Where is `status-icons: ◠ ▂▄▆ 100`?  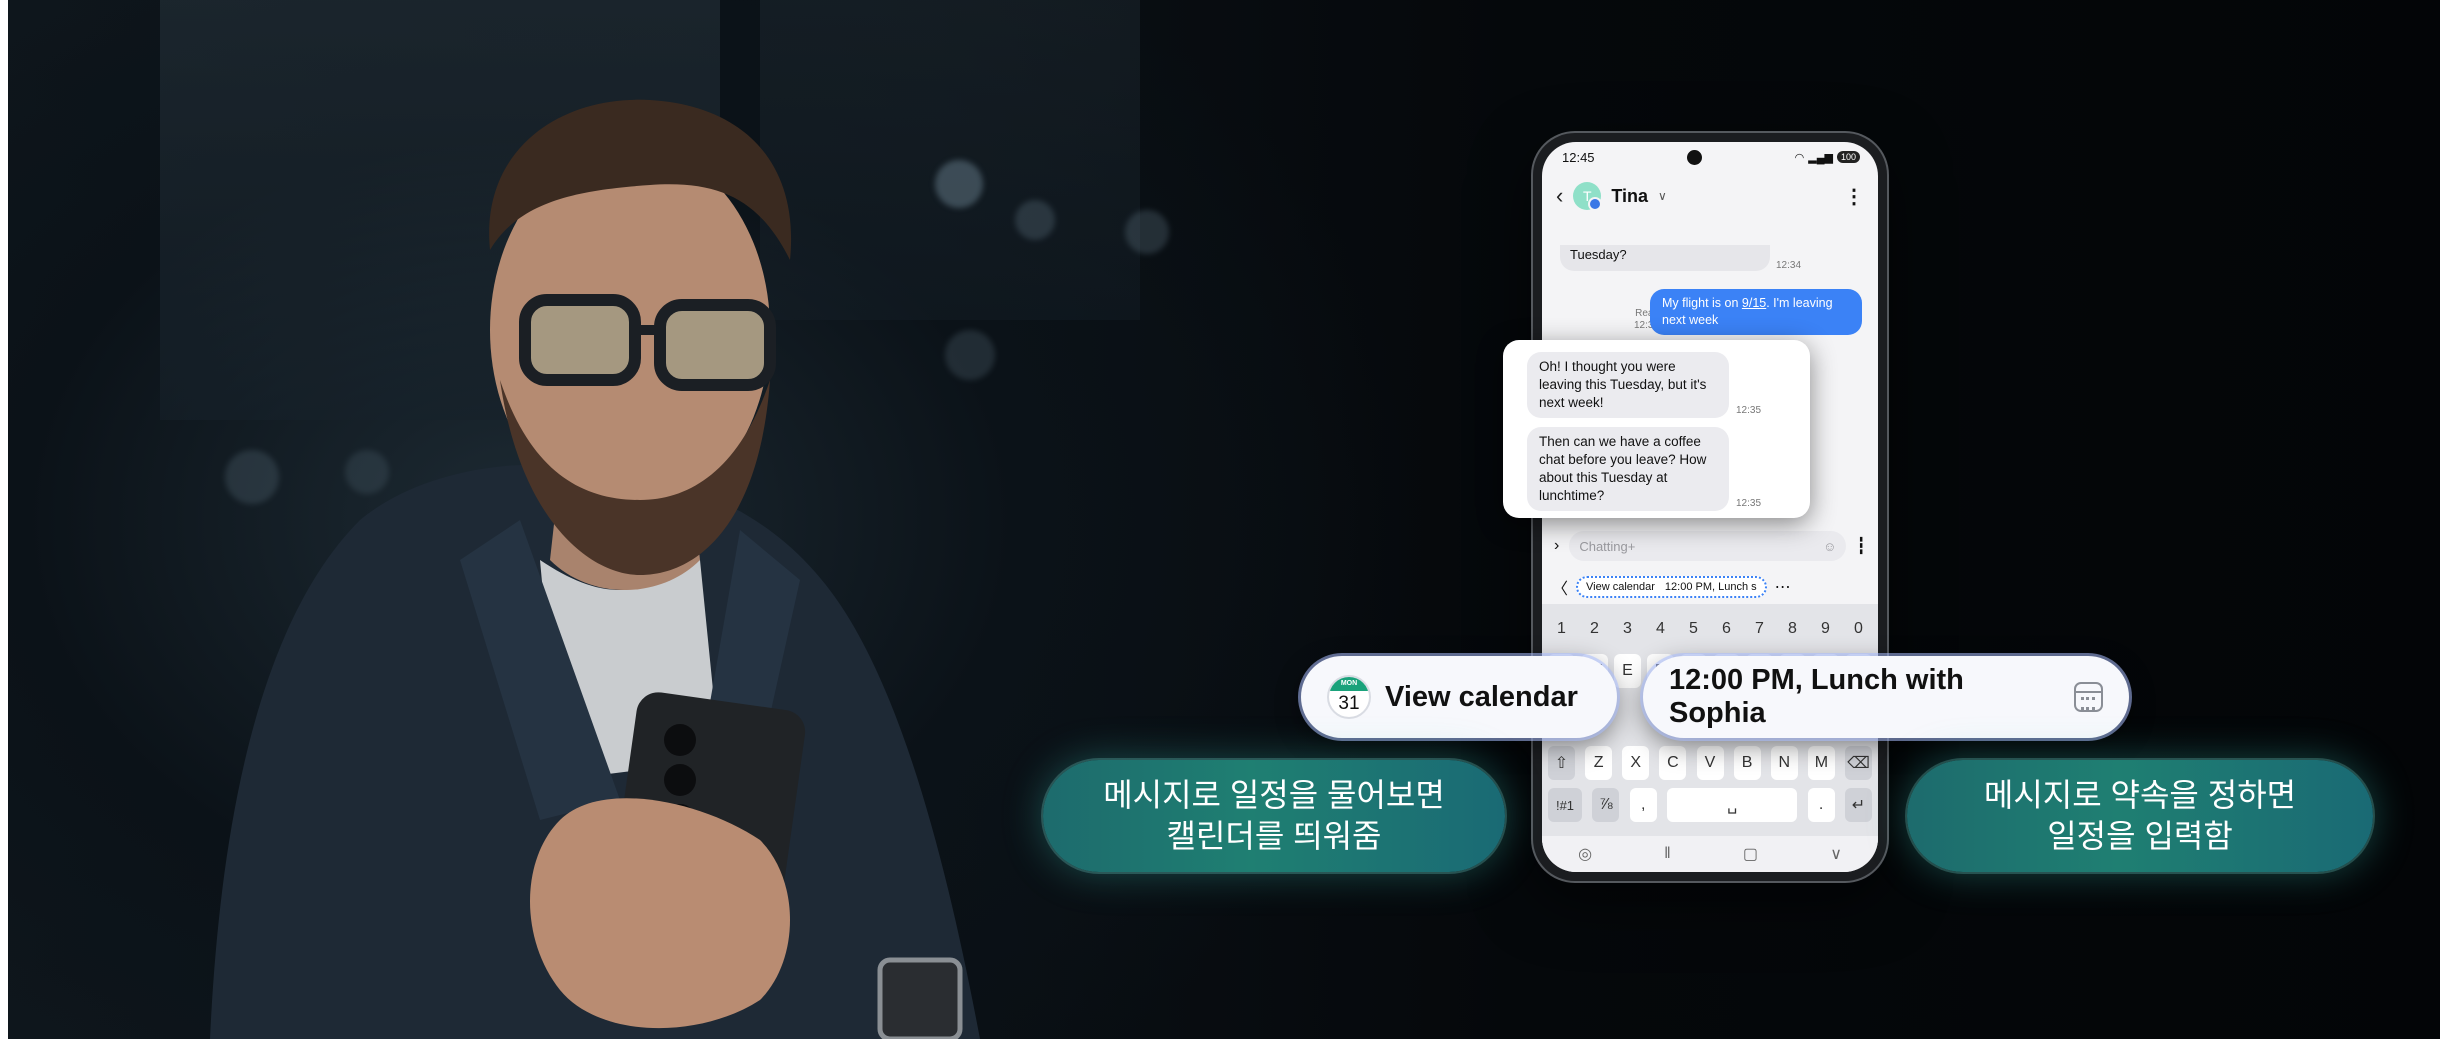 status-icons: ◠ ▂▄▆ 100 is located at coordinates (1827, 157).